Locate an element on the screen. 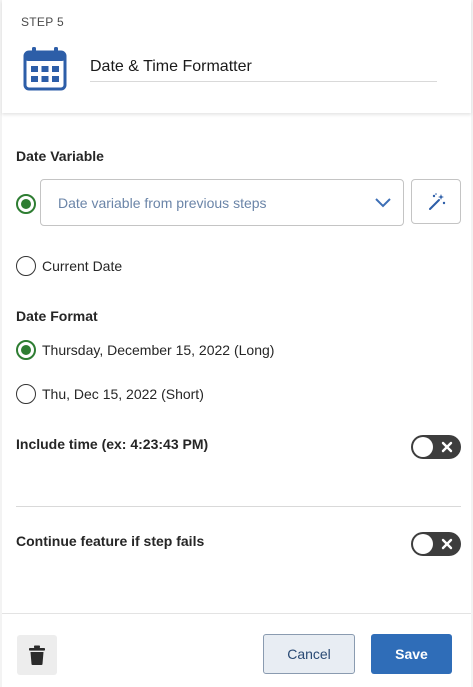 This screenshot has height=687, width=473. step-title-field: Date & Time Formatter is located at coordinates (263, 69).